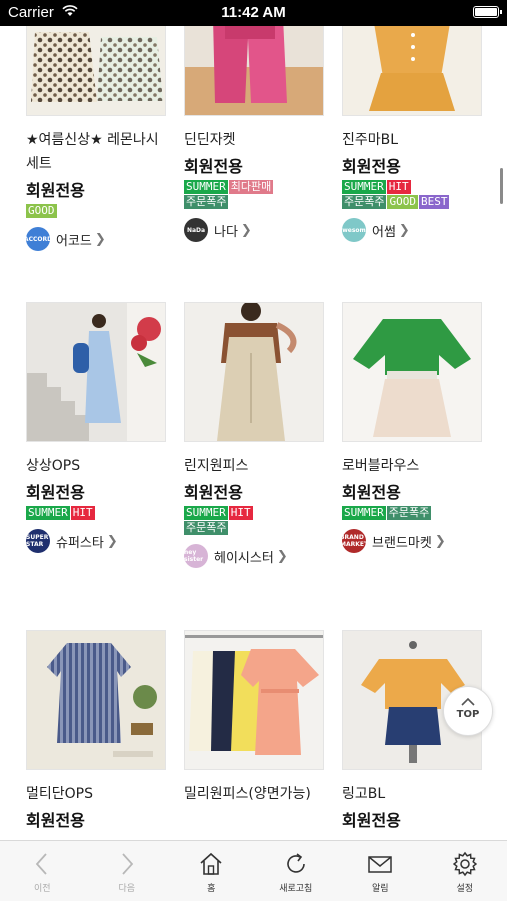 This screenshot has width=507, height=901. What do you see at coordinates (254, 794) in the screenshot?
I see `product-title: 밀리원피스(양면가능)` at bounding box center [254, 794].